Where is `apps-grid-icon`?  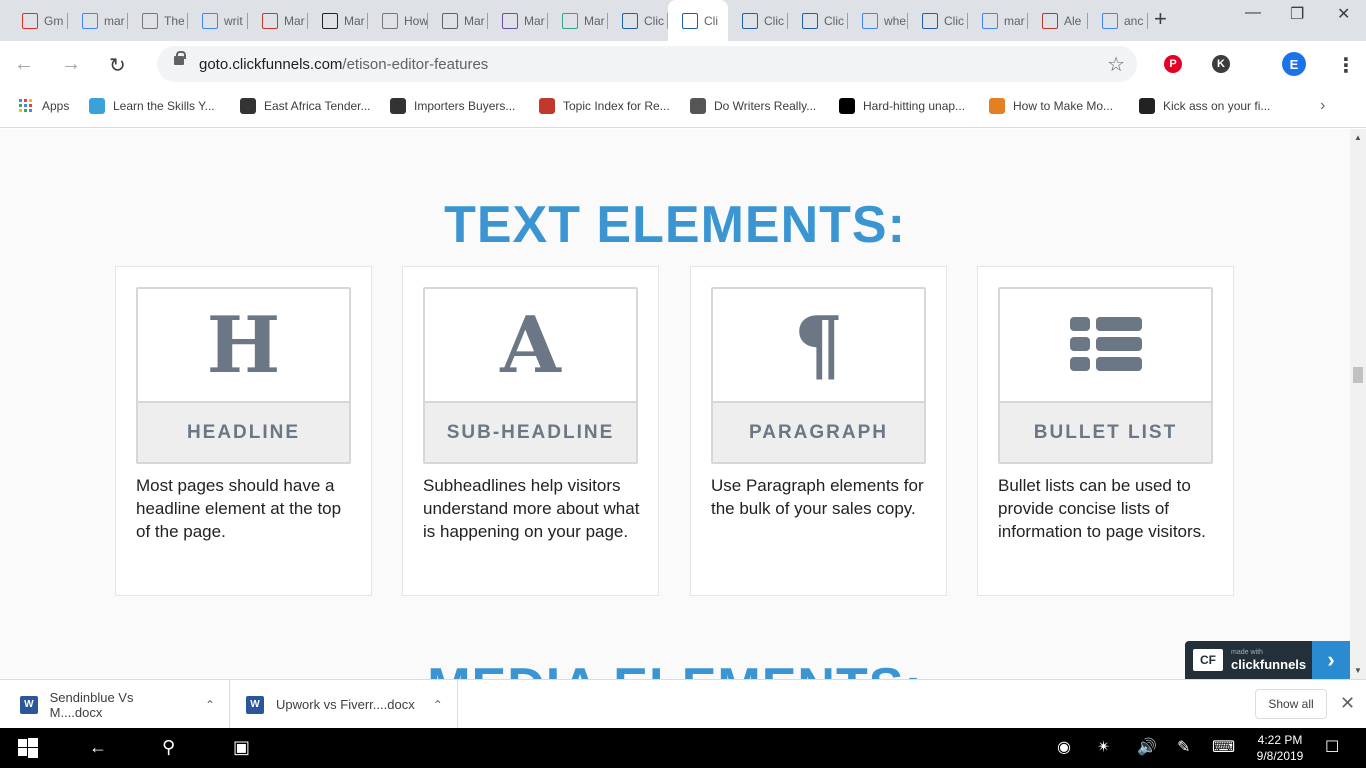
apps-grid-icon is located at coordinates (26, 106).